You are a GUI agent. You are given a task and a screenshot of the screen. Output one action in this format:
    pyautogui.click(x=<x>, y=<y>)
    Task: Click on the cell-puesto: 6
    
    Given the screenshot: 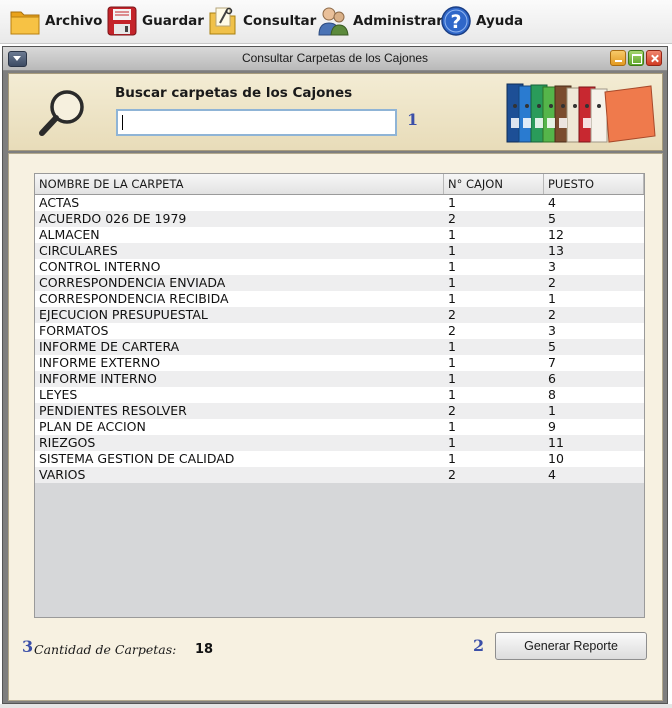 What is the action you would take?
    pyautogui.click(x=552, y=378)
    